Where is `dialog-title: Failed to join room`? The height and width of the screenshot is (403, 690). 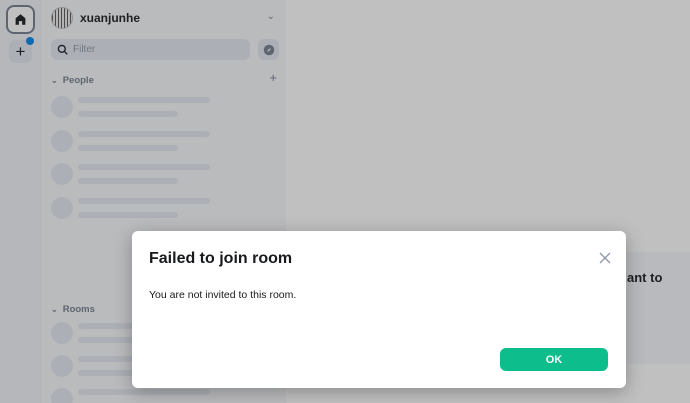 dialog-title: Failed to join room is located at coordinates (221, 258).